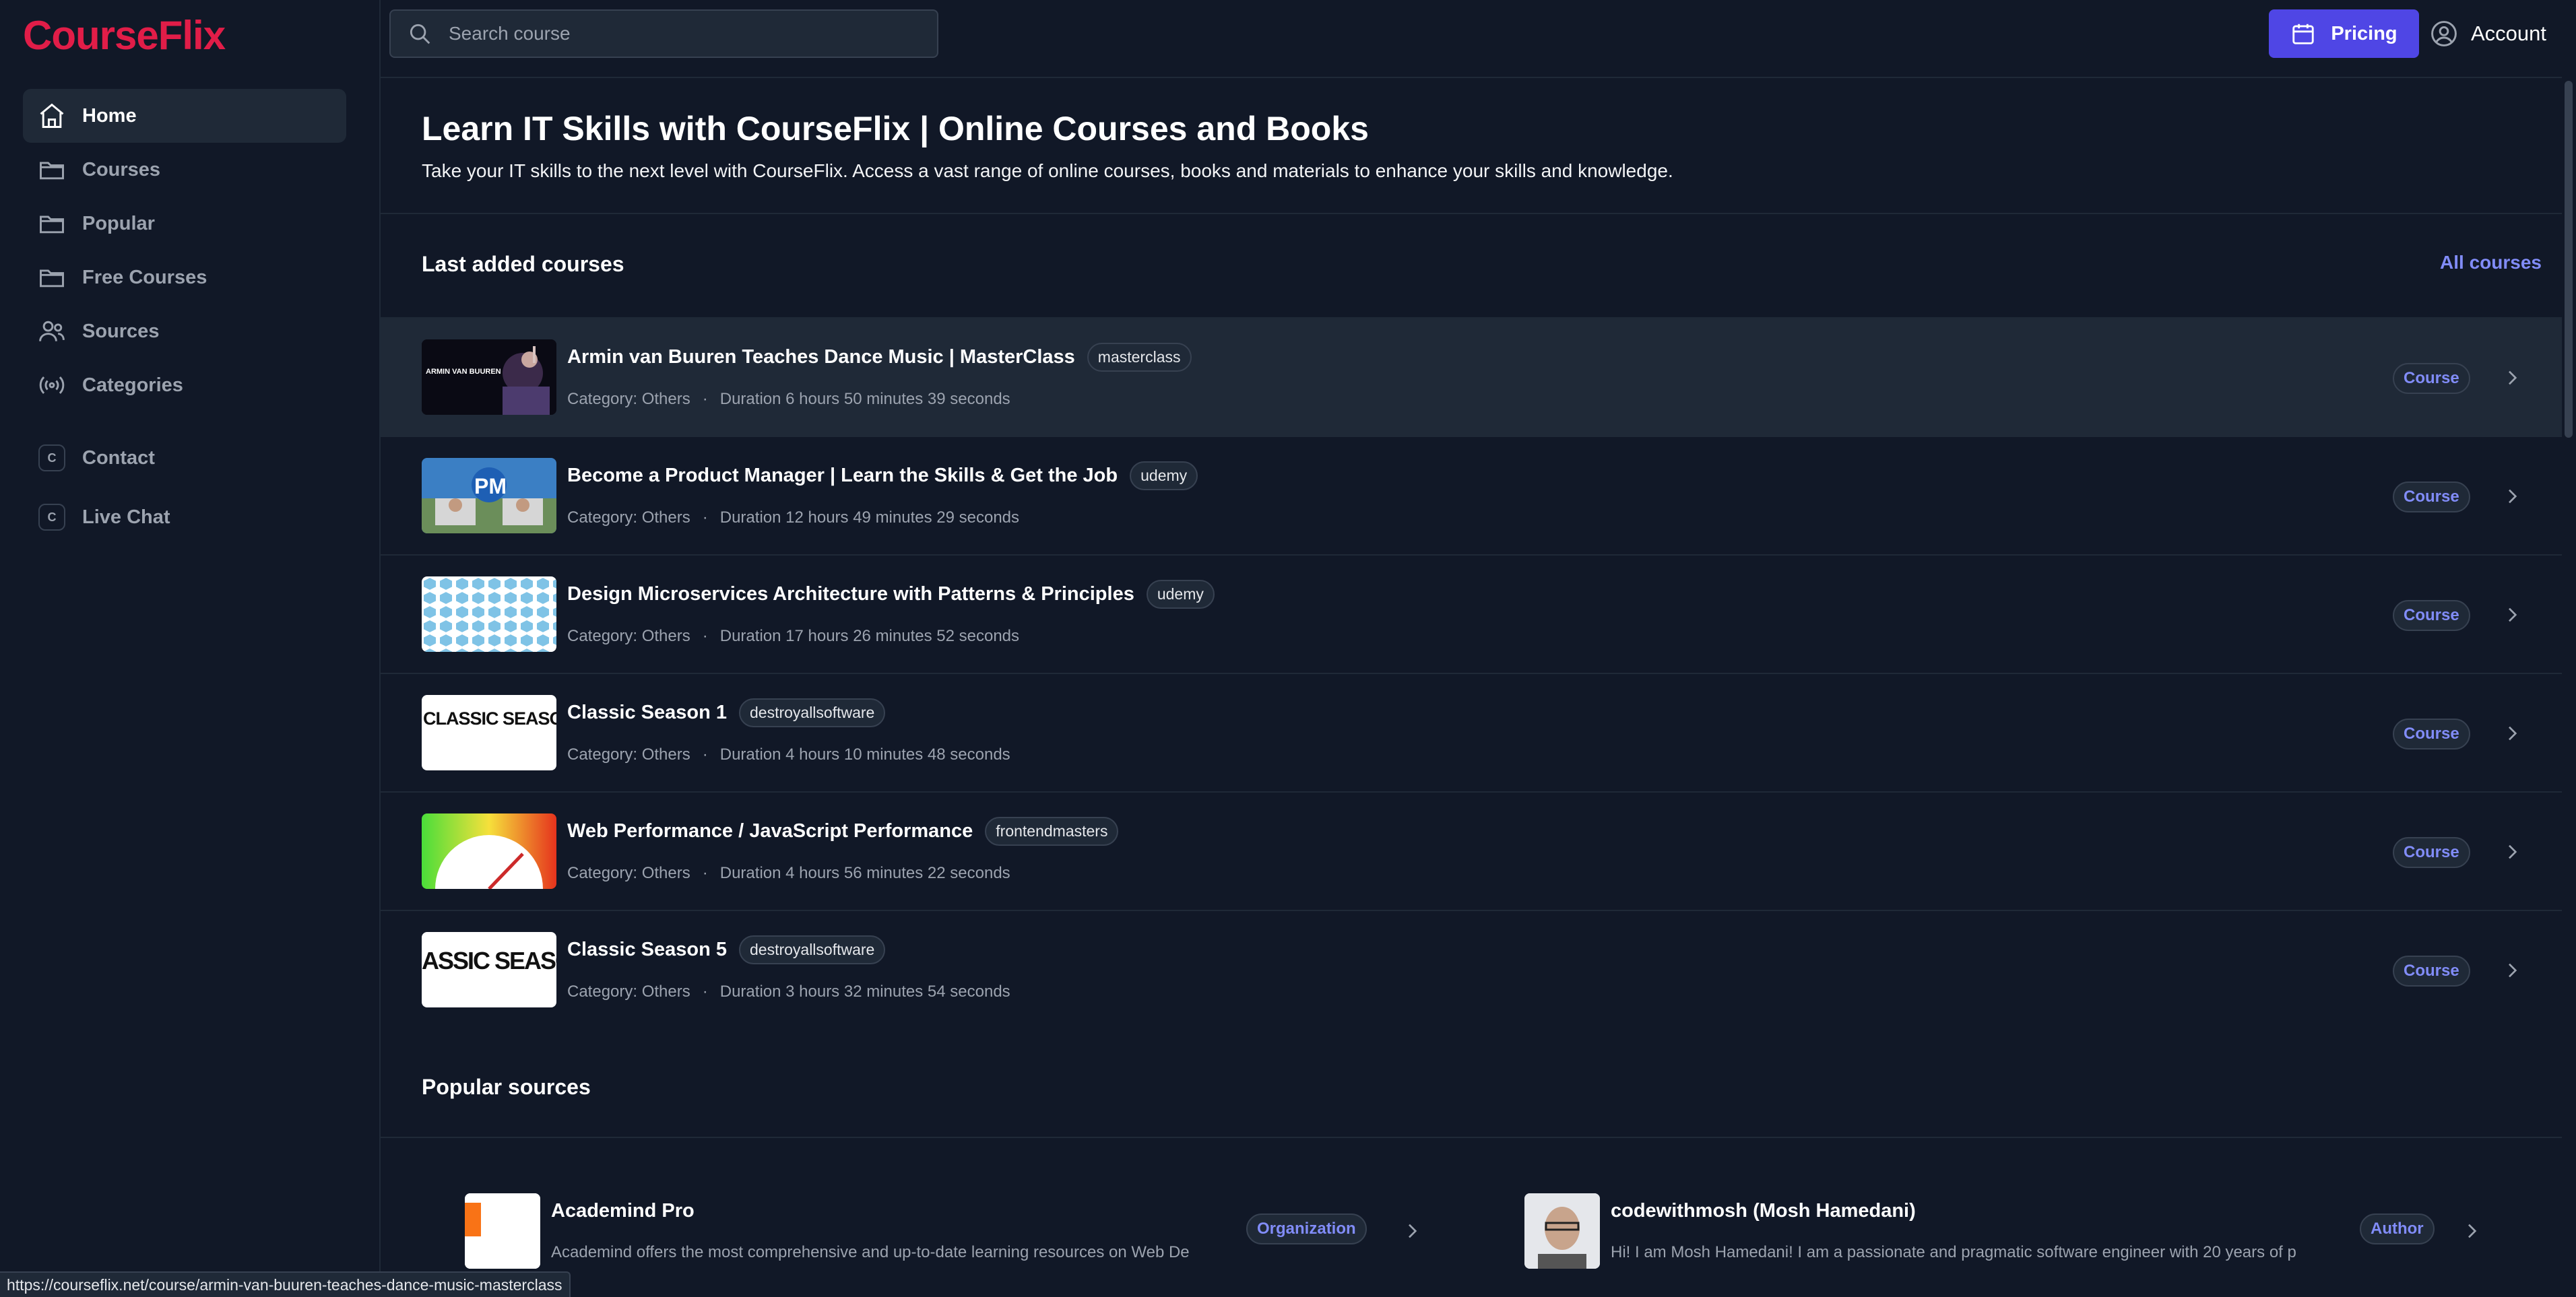  What do you see at coordinates (121, 169) in the screenshot?
I see `sidebar-item-label: Courses` at bounding box center [121, 169].